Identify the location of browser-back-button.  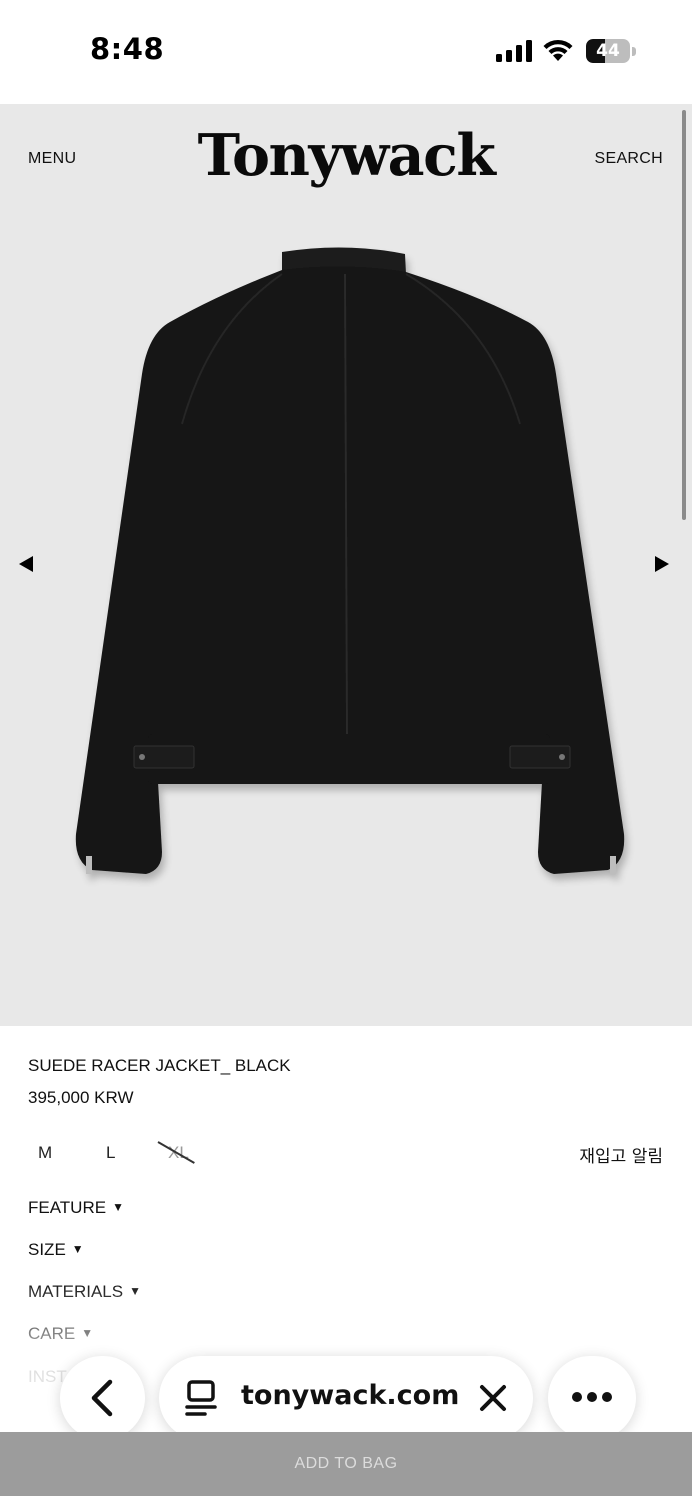
(102, 1398).